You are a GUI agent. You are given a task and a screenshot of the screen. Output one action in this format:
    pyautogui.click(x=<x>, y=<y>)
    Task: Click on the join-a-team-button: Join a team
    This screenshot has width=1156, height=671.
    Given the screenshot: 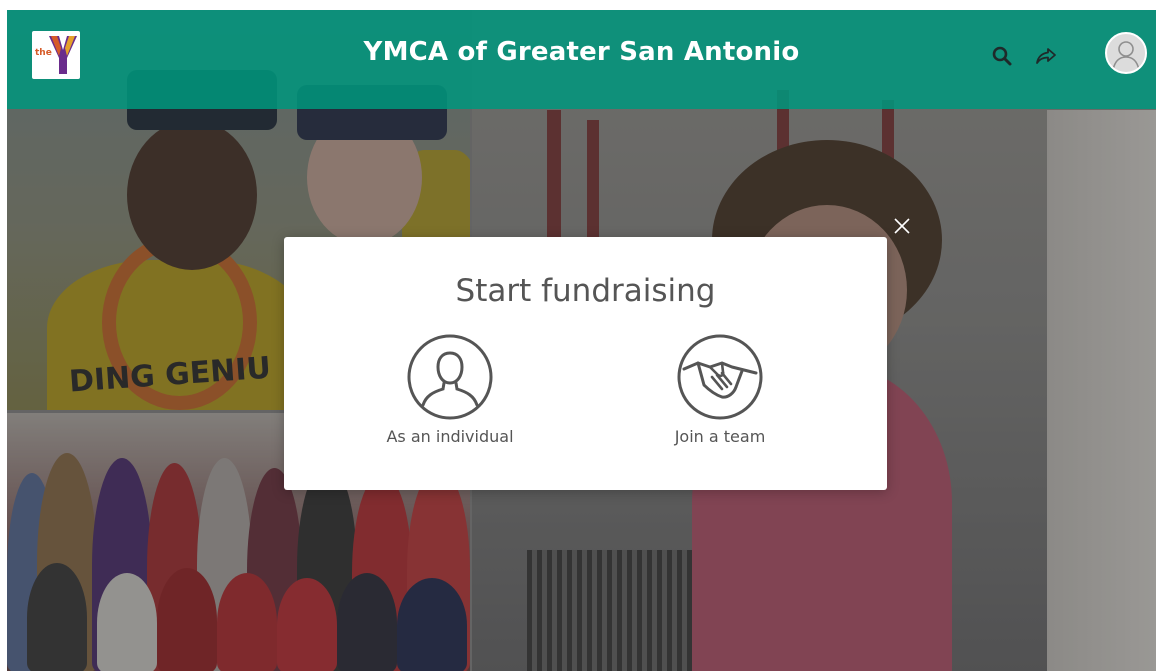 What is the action you would take?
    pyautogui.click(x=720, y=393)
    